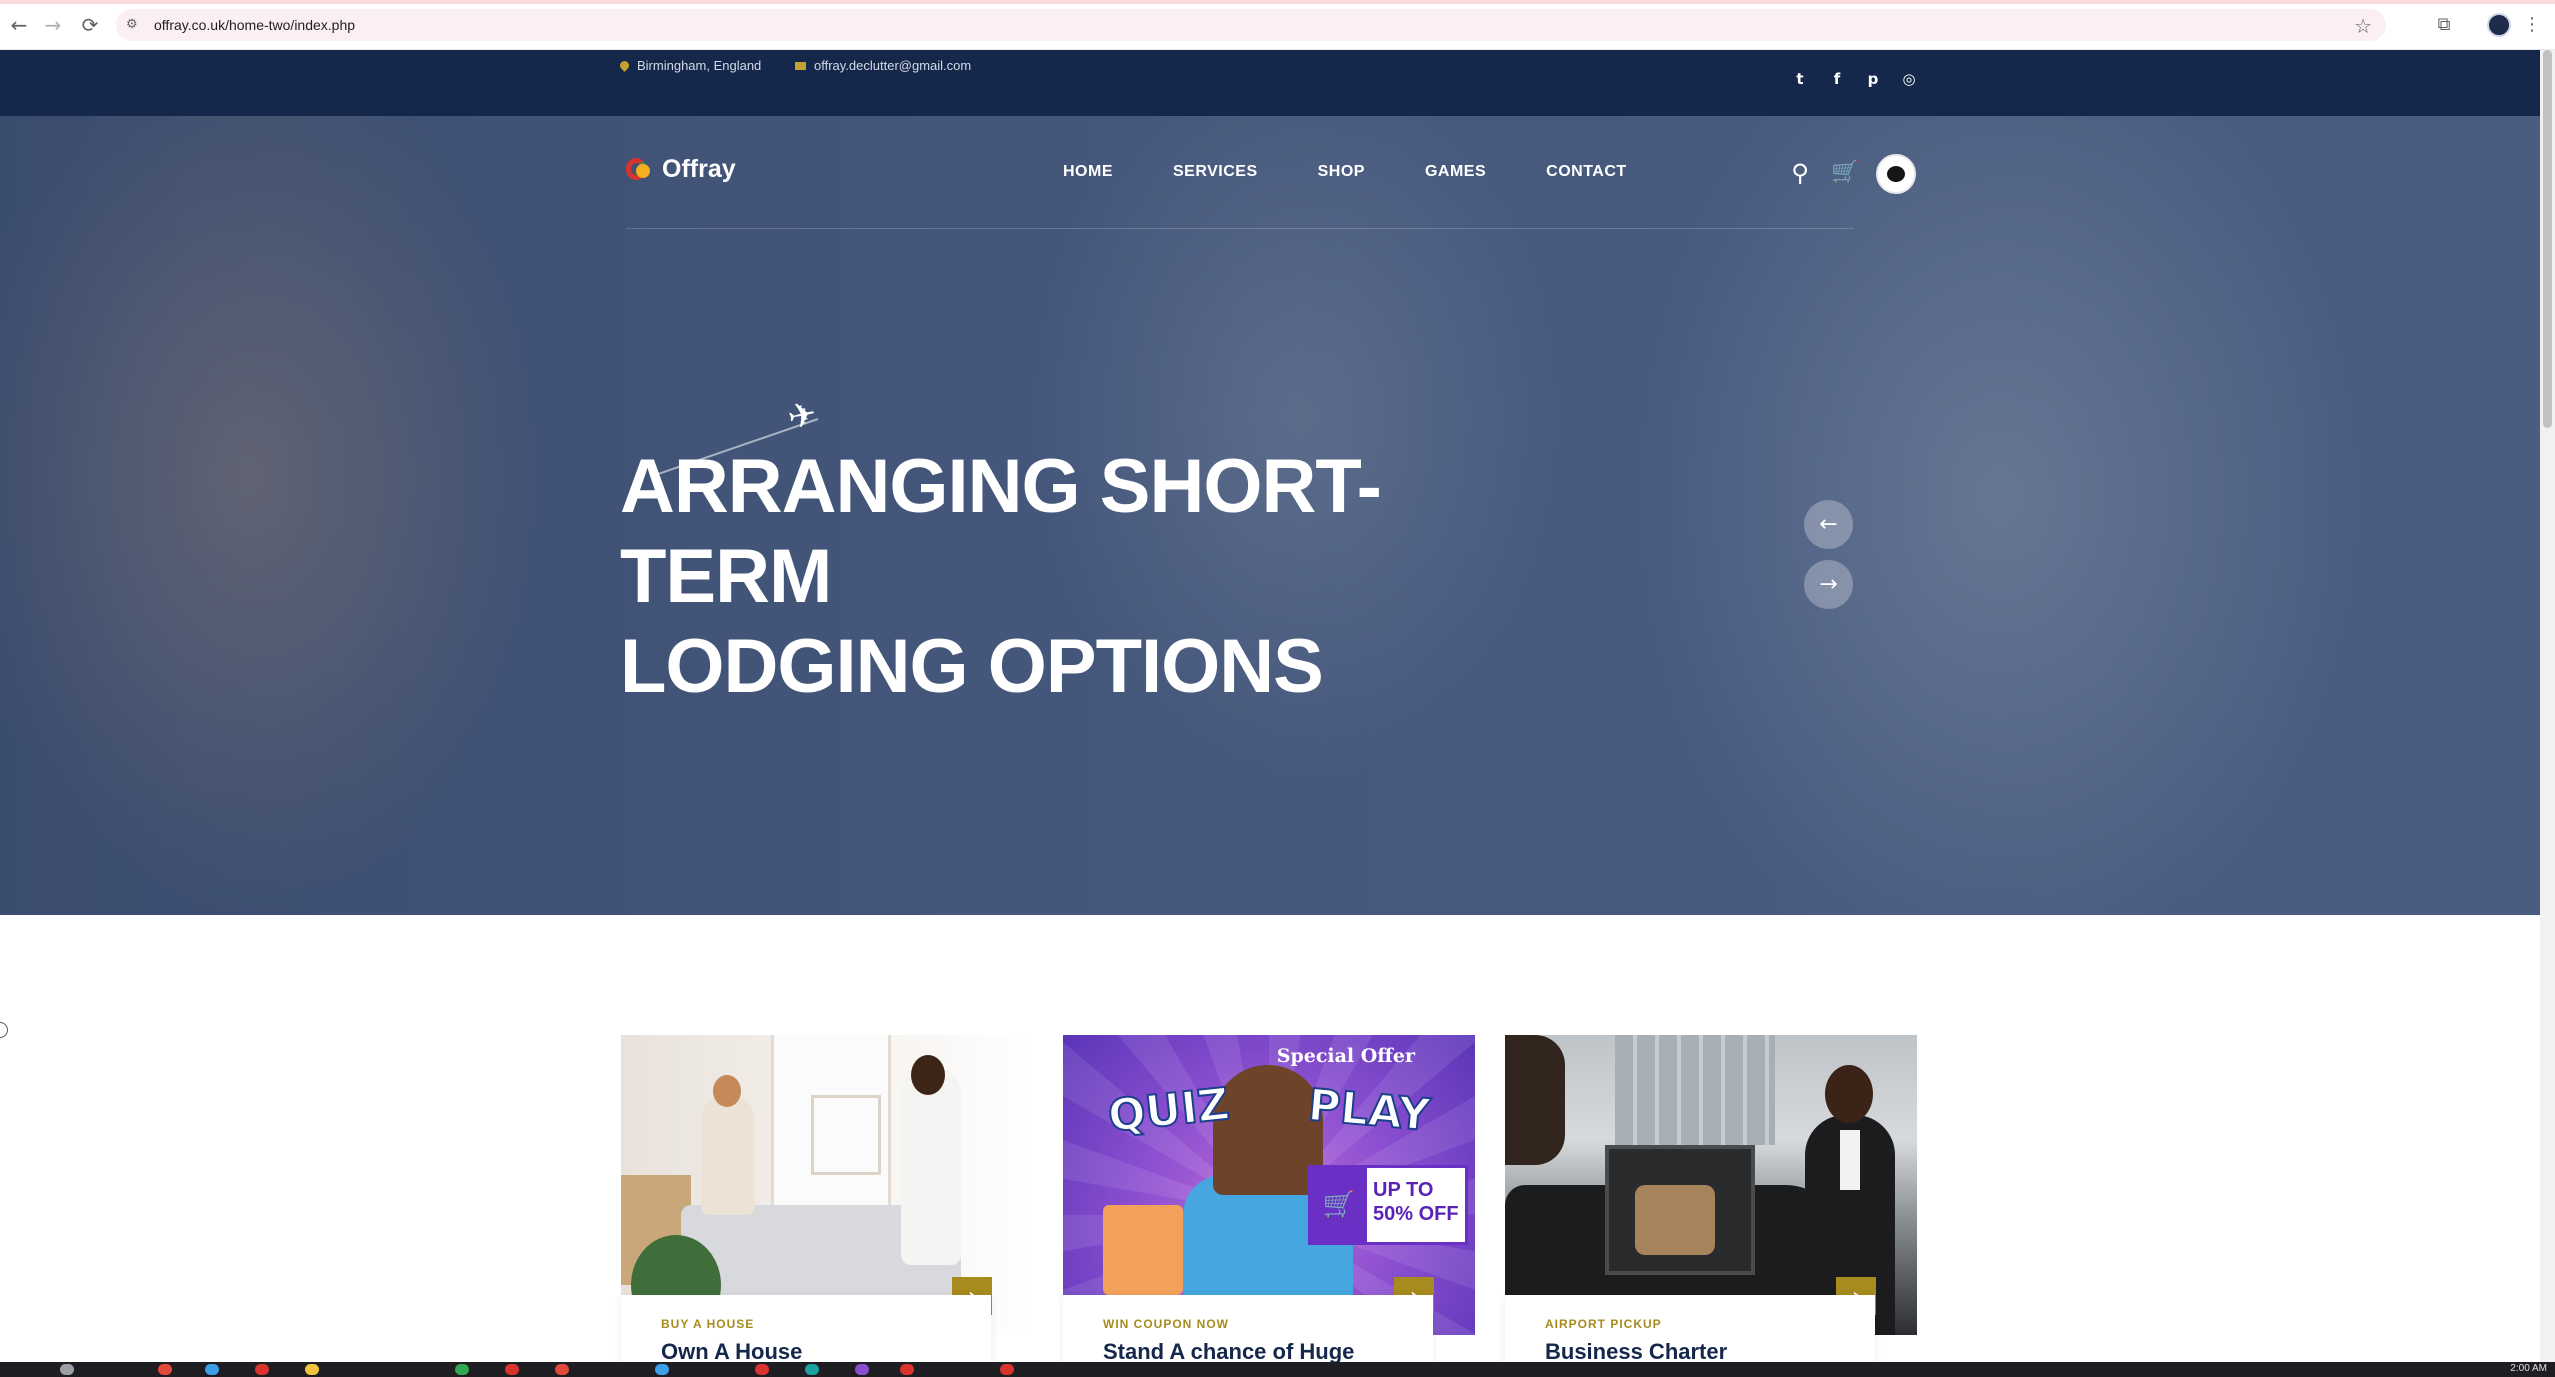 Image resolution: width=2555 pixels, height=1377 pixels. What do you see at coordinates (743, 421) in the screenshot?
I see `airplane-graphic: ✈` at bounding box center [743, 421].